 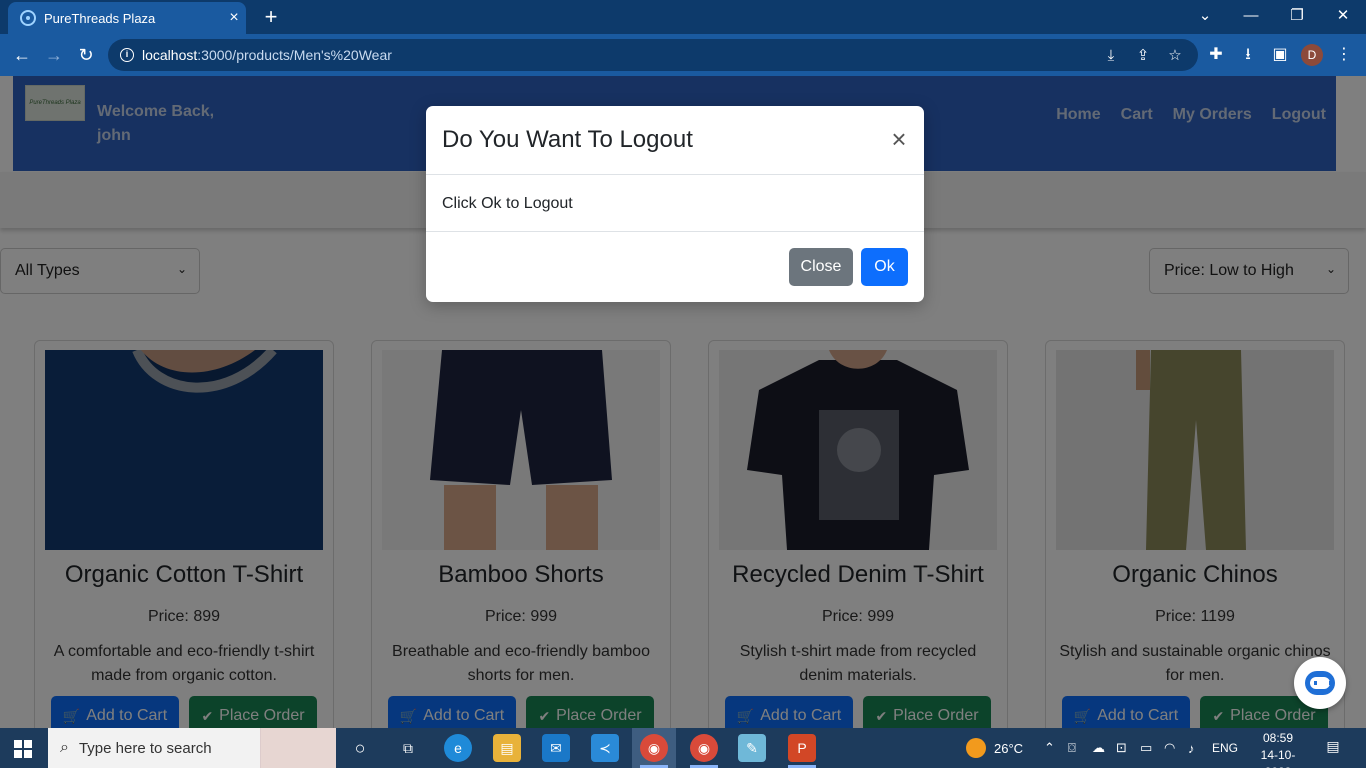 I want to click on tab-search-icon: ⌄, so click(x=1205, y=17).